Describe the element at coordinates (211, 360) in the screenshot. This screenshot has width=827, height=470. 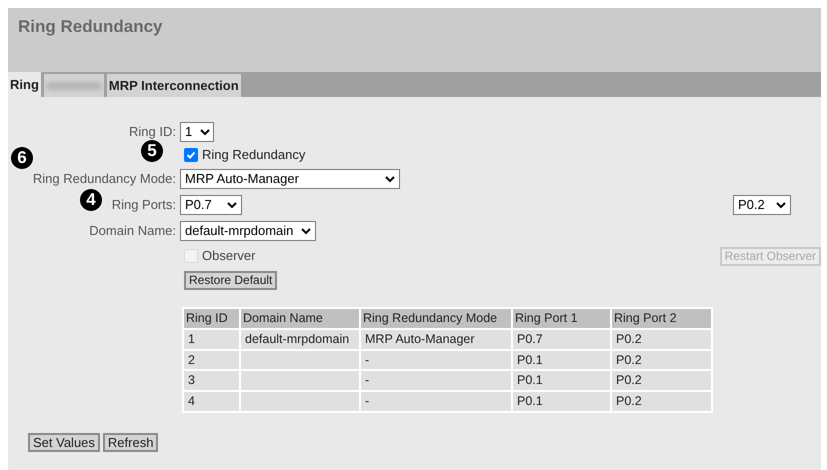
I see `table-cell: 2` at that location.